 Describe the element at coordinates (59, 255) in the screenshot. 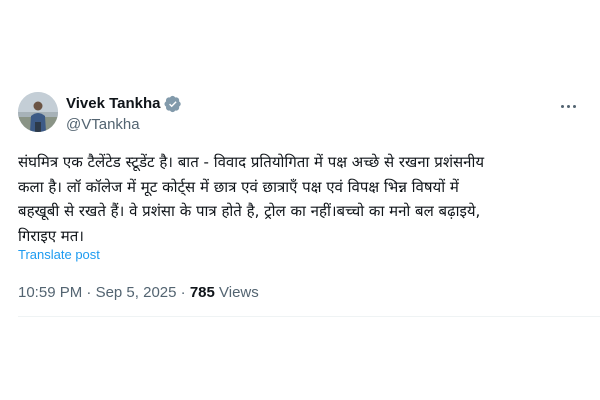

I see `translate-post-link: Translate post` at that location.